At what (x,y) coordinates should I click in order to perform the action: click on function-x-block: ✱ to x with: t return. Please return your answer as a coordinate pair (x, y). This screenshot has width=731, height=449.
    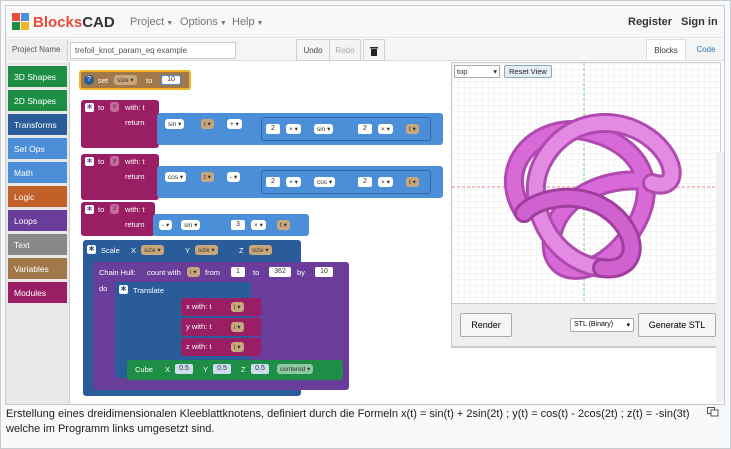
    Looking at the image, I should click on (120, 124).